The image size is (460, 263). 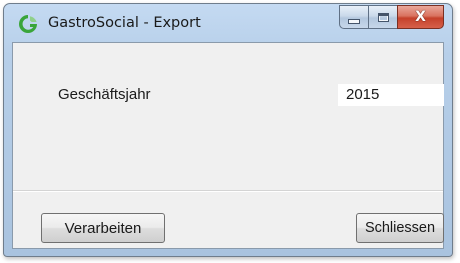 I want to click on fiscal-year-label: Geschäftsjahr, so click(x=104, y=94).